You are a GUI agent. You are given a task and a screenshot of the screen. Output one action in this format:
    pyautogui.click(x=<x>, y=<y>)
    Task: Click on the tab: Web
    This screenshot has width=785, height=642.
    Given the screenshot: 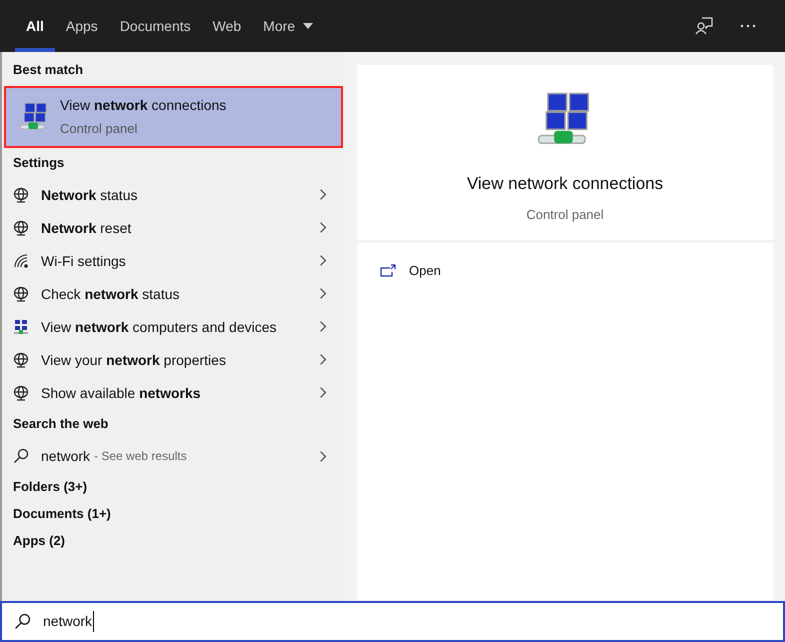 What is the action you would take?
    pyautogui.click(x=227, y=26)
    